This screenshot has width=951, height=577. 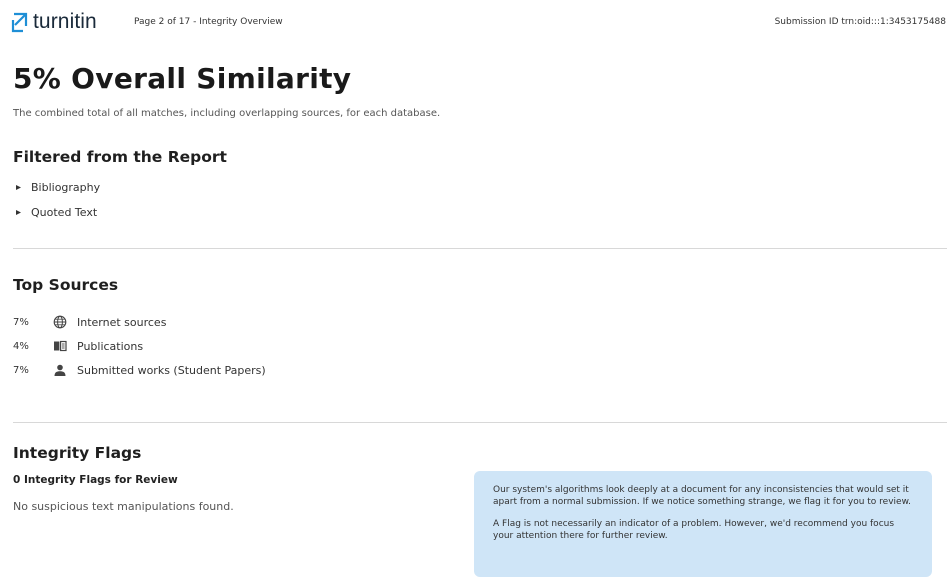 What do you see at coordinates (171, 370) in the screenshot?
I see `source-label: Submitted works (Student Papers)` at bounding box center [171, 370].